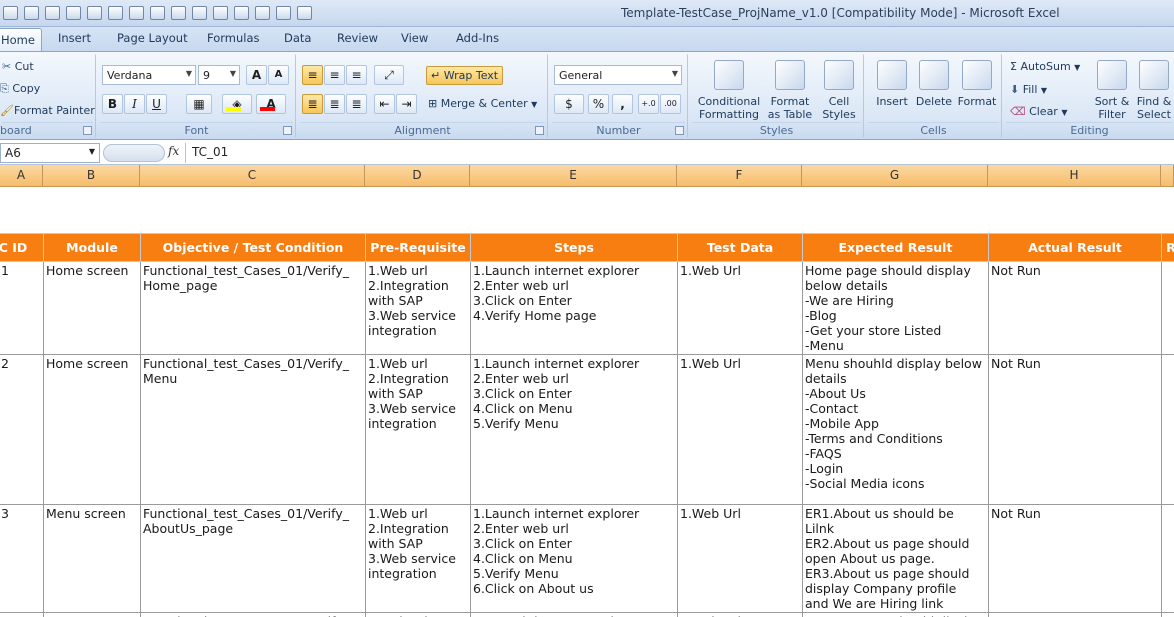  Describe the element at coordinates (92, 558) in the screenshot. I see `table-cell: Menu screen` at that location.